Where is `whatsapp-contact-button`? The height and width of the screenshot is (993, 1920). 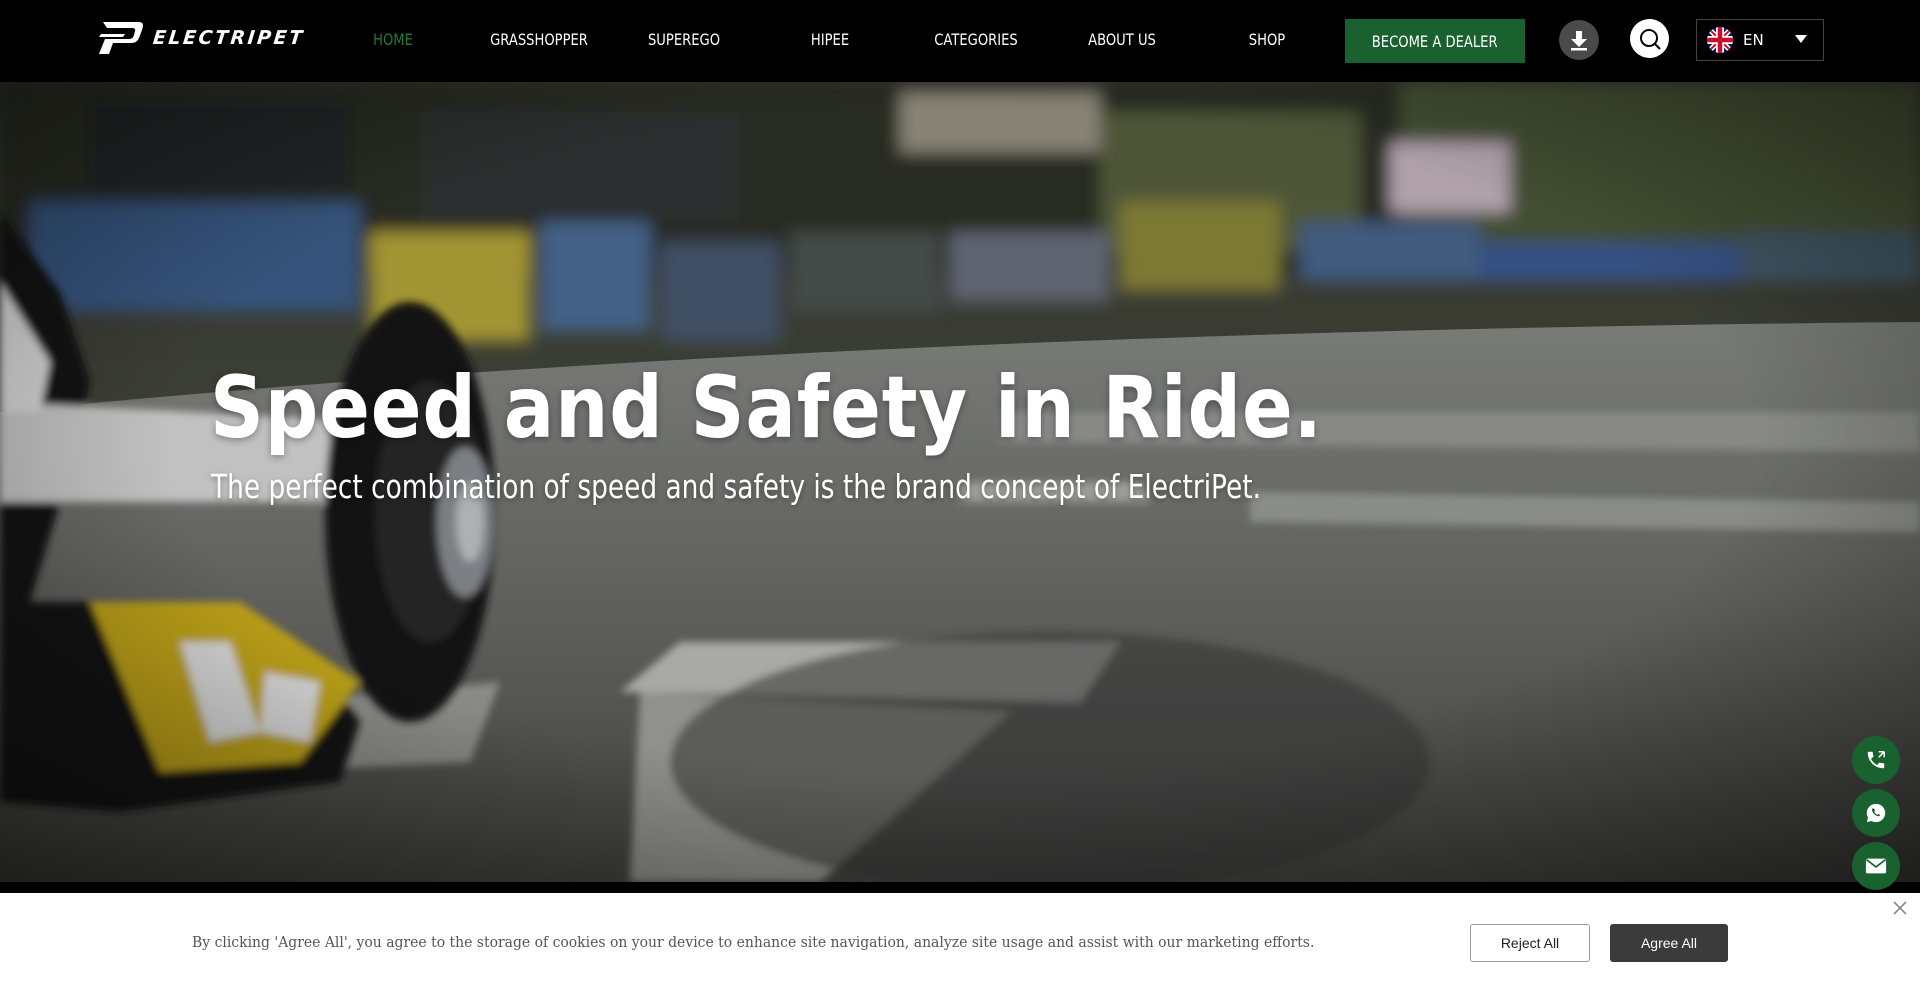
whatsapp-contact-button is located at coordinates (1876, 813).